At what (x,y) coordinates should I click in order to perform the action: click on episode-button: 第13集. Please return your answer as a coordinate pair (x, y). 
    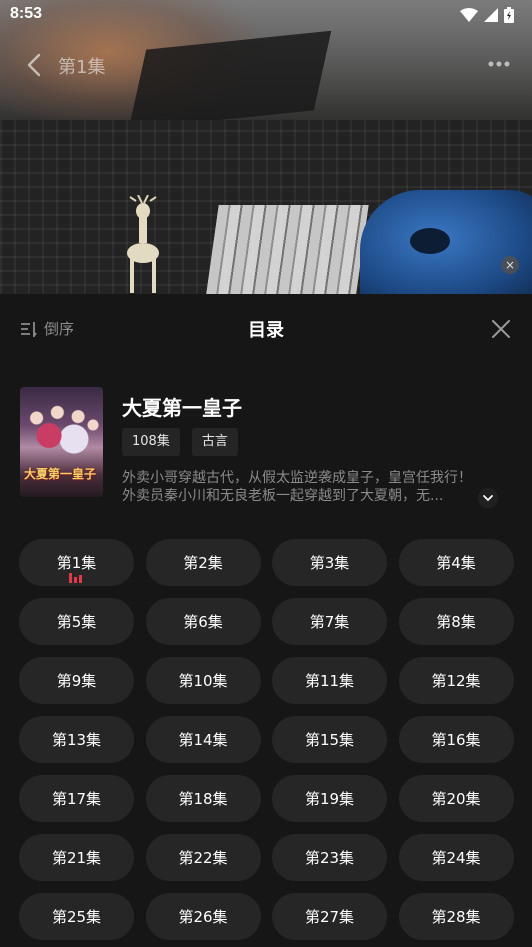
    Looking at the image, I should click on (76, 739).